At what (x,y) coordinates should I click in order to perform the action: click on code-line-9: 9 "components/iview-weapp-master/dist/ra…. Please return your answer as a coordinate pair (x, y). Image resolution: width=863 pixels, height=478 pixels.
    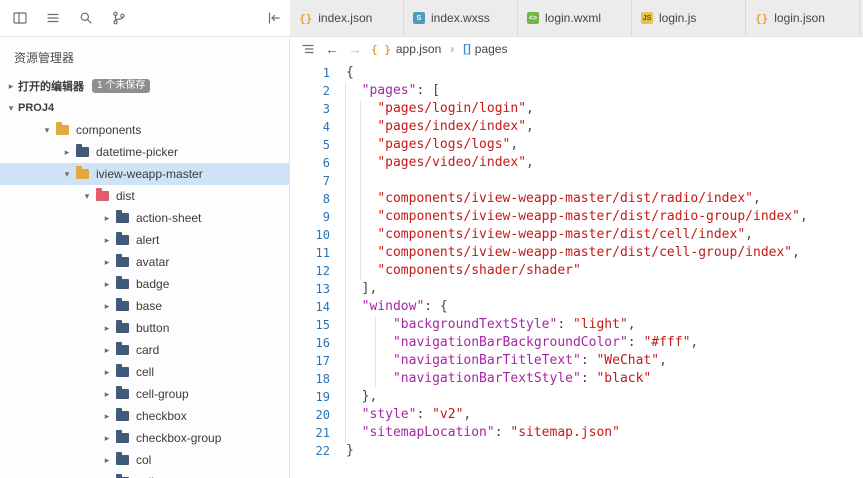
    Looking at the image, I should click on (576, 217).